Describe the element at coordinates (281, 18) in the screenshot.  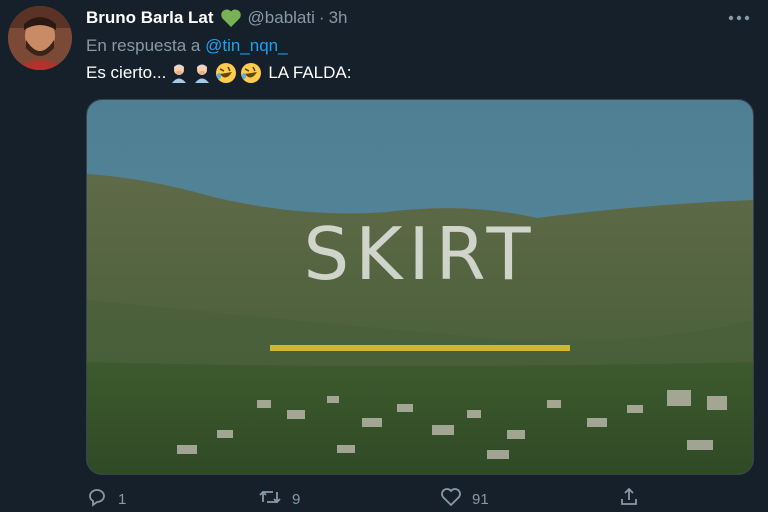
I see `author-handle: @bablati` at that location.